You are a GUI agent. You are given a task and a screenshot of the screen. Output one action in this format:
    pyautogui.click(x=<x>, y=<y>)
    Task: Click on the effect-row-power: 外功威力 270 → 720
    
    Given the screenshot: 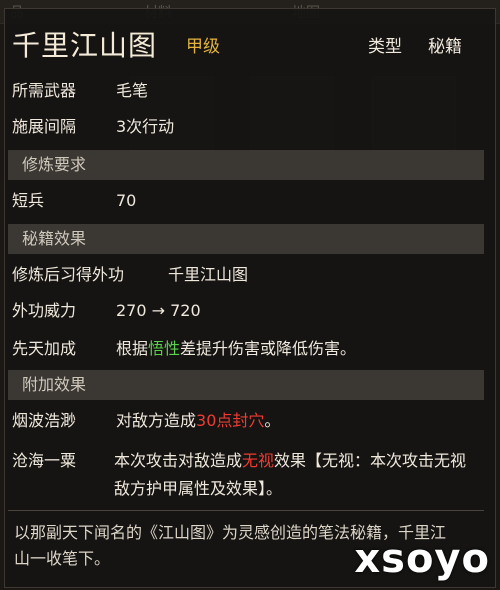 What is the action you would take?
    pyautogui.click(x=106, y=311)
    